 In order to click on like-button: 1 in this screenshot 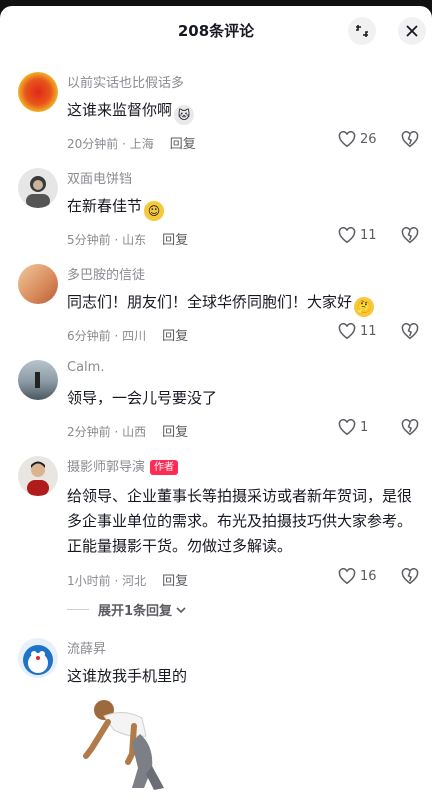, I will do `click(353, 427)`.